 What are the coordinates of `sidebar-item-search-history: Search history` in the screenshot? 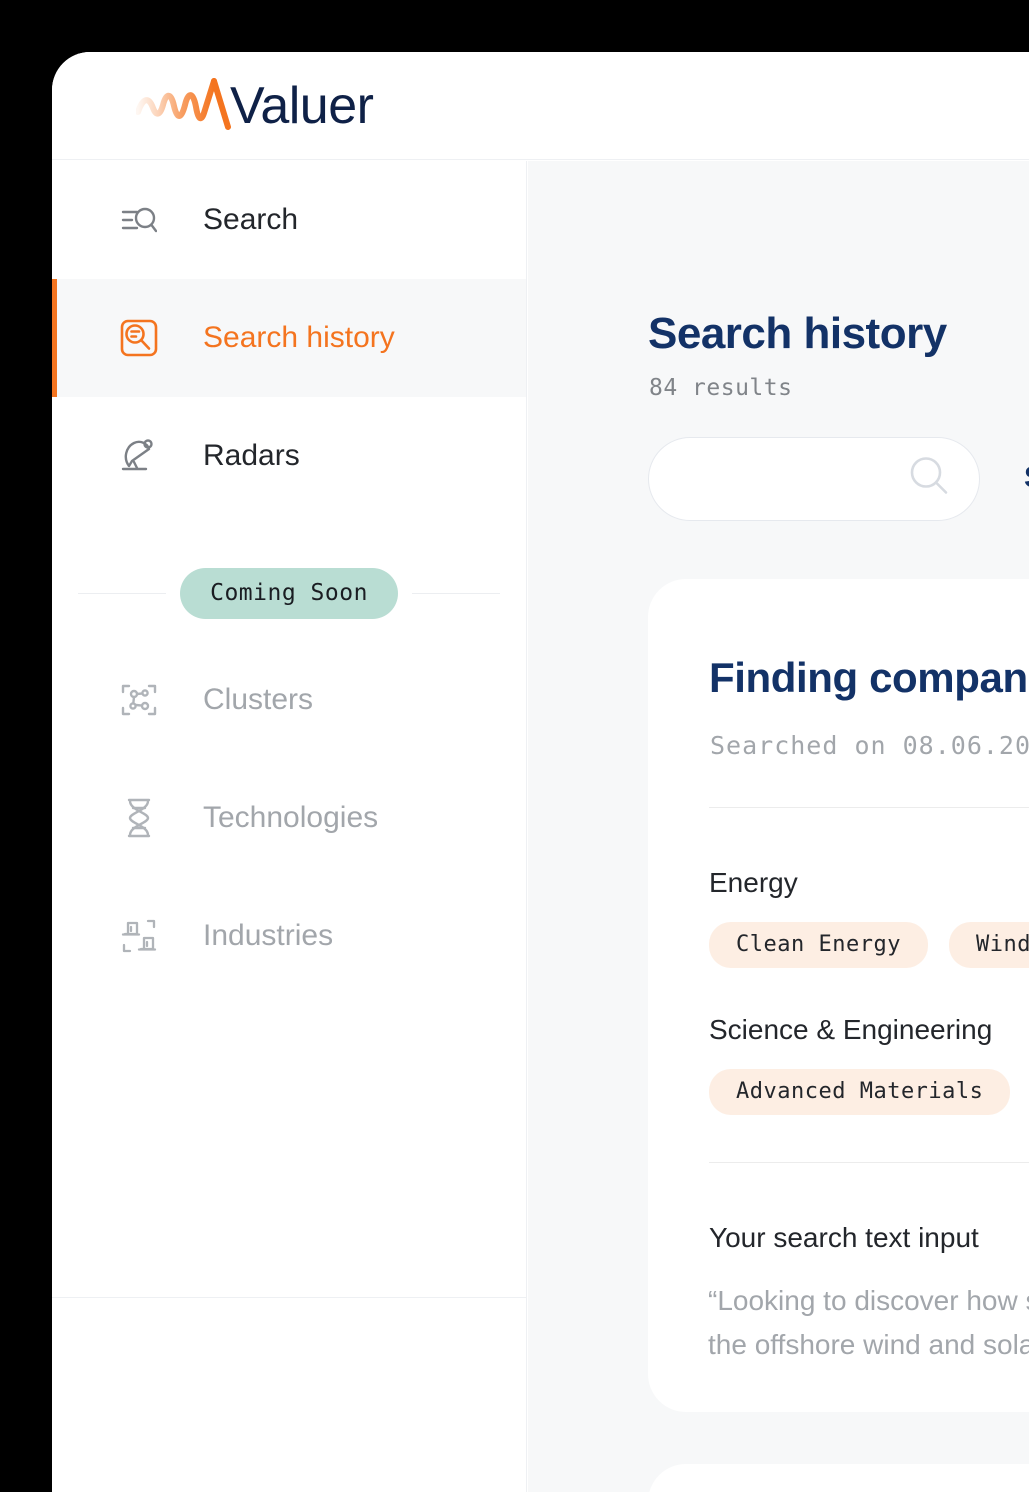 It's located at (289, 338).